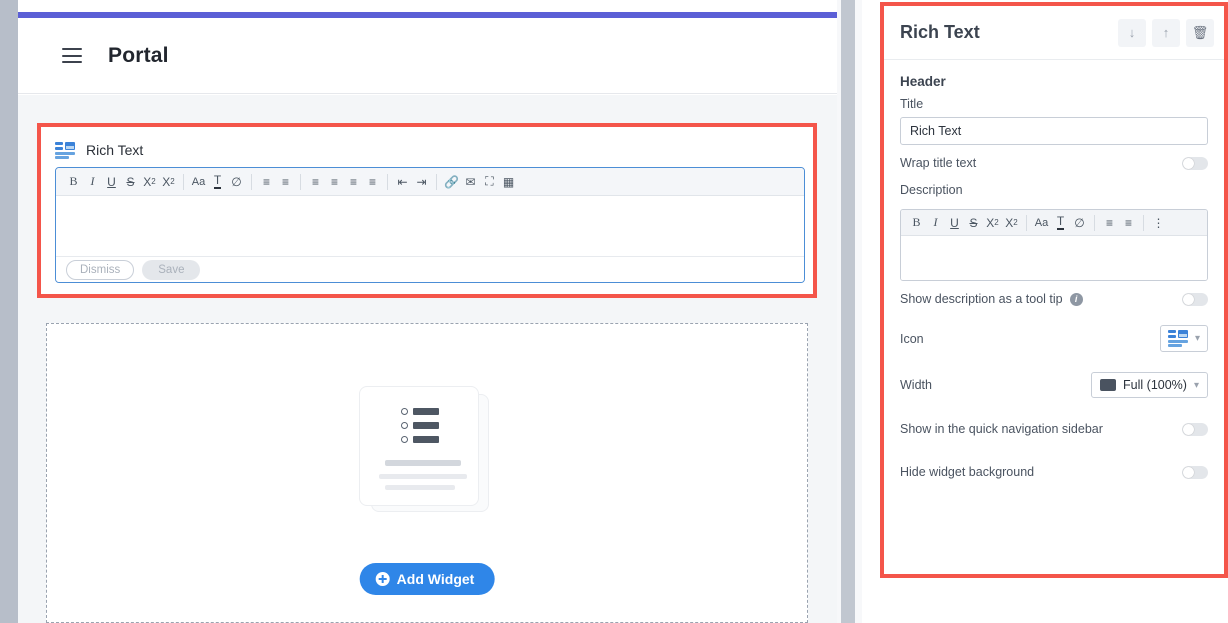 This screenshot has width=1228, height=623. What do you see at coordinates (1155, 385) in the screenshot?
I see `width-value: Full (100%)` at bounding box center [1155, 385].